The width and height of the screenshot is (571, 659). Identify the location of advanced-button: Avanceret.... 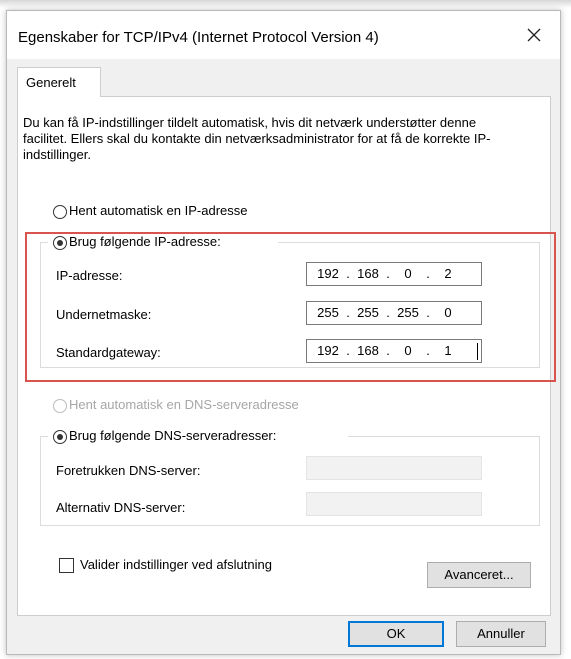
(479, 575).